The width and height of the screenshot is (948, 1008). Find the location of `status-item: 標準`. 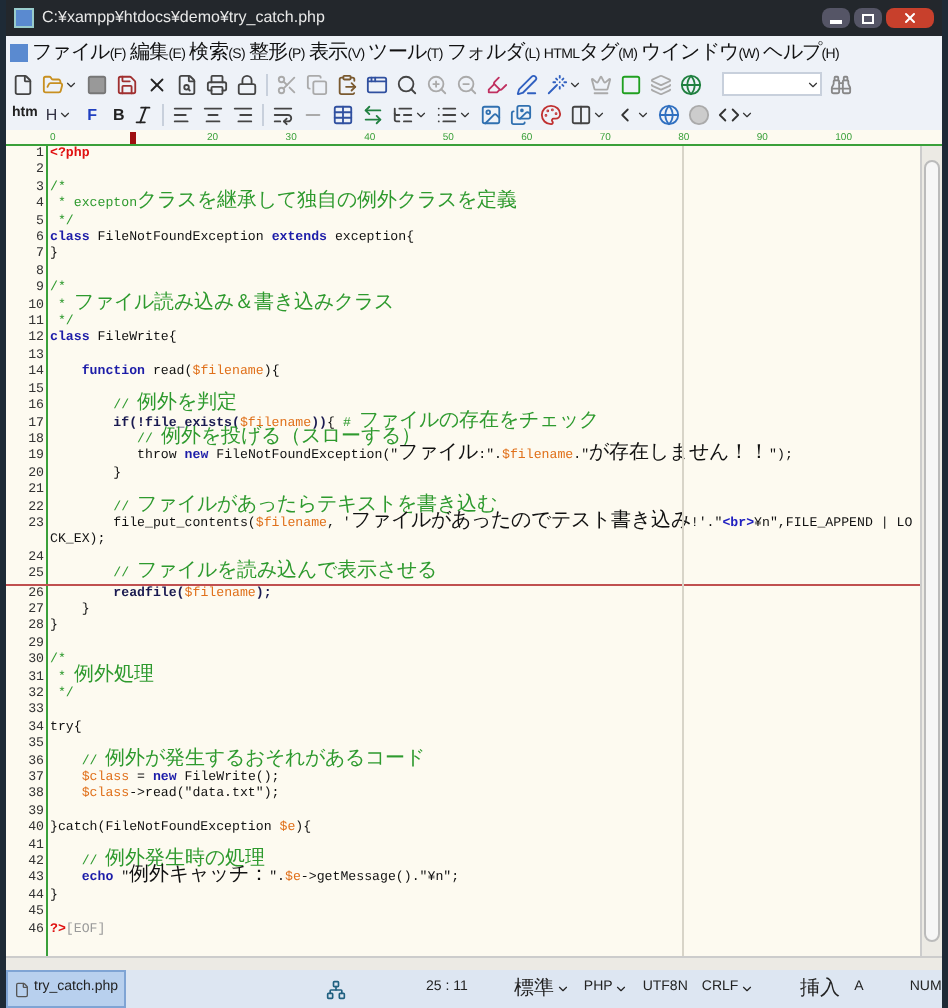

status-item: 標準 is located at coordinates (533, 989).